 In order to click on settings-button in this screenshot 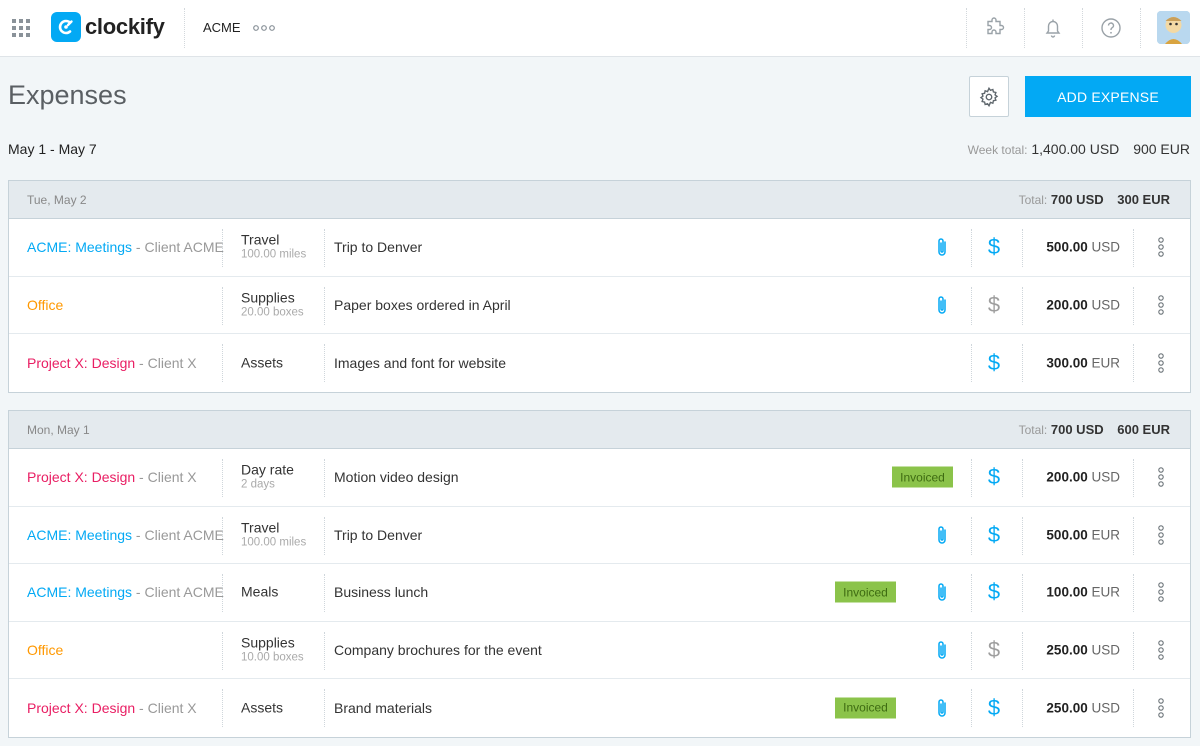, I will do `click(989, 96)`.